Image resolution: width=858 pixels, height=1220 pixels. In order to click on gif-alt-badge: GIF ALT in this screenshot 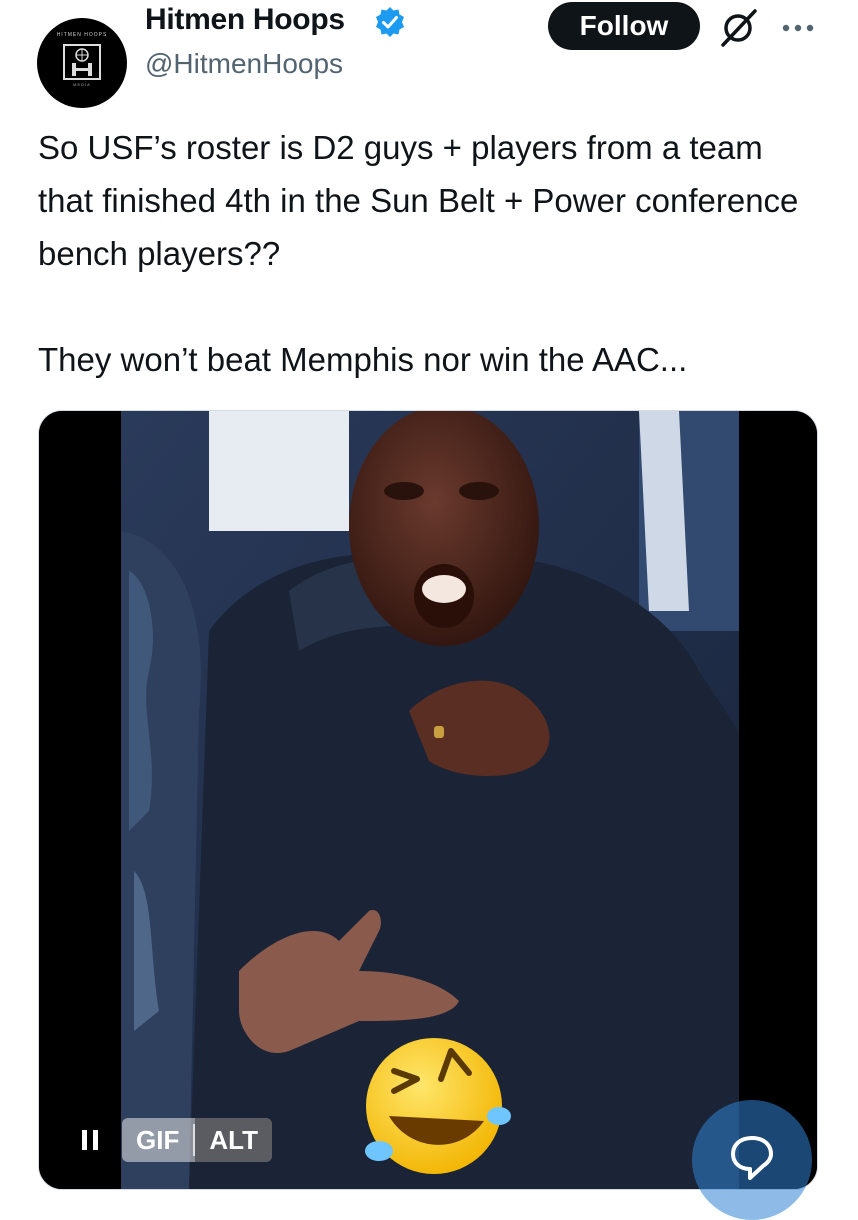, I will do `click(197, 1140)`.